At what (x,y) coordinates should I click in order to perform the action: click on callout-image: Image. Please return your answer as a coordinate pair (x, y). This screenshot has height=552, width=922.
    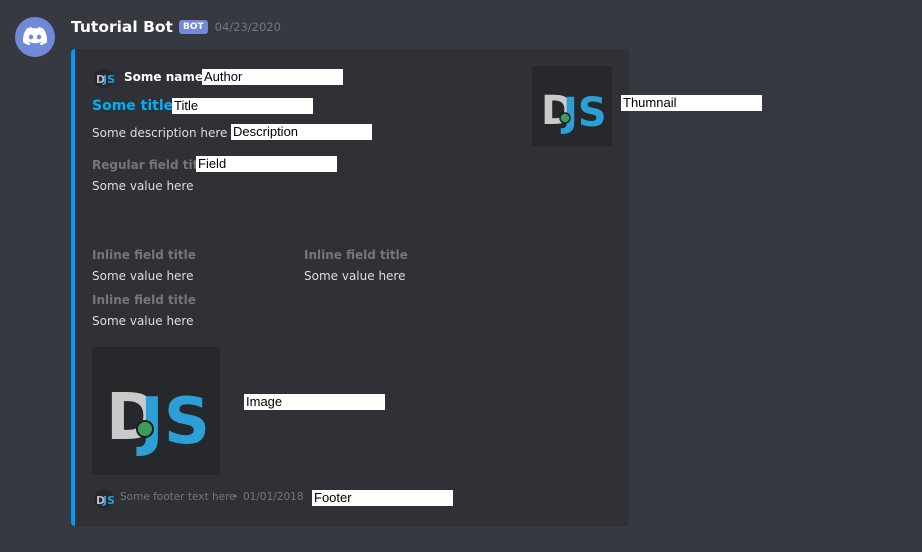
    Looking at the image, I should click on (314, 402).